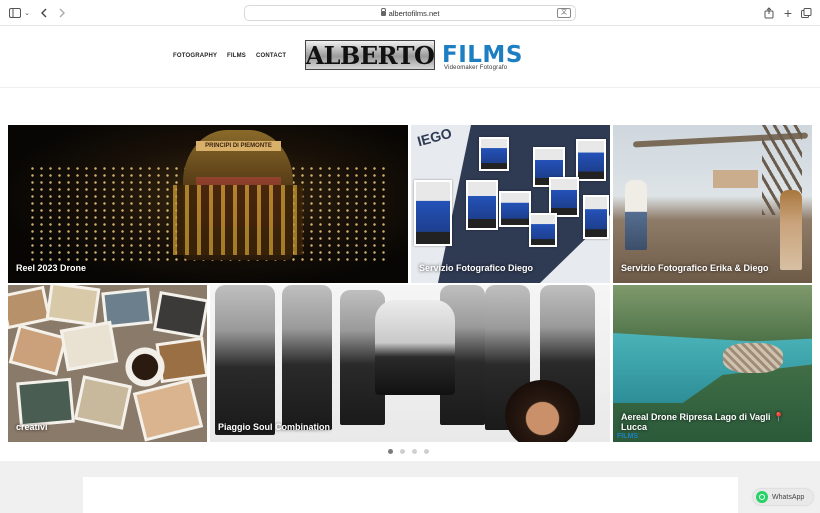 Image resolution: width=820 pixels, height=513 pixels. What do you see at coordinates (476, 268) in the screenshot?
I see `tile-caption: Servizio Fotografico Diego` at bounding box center [476, 268].